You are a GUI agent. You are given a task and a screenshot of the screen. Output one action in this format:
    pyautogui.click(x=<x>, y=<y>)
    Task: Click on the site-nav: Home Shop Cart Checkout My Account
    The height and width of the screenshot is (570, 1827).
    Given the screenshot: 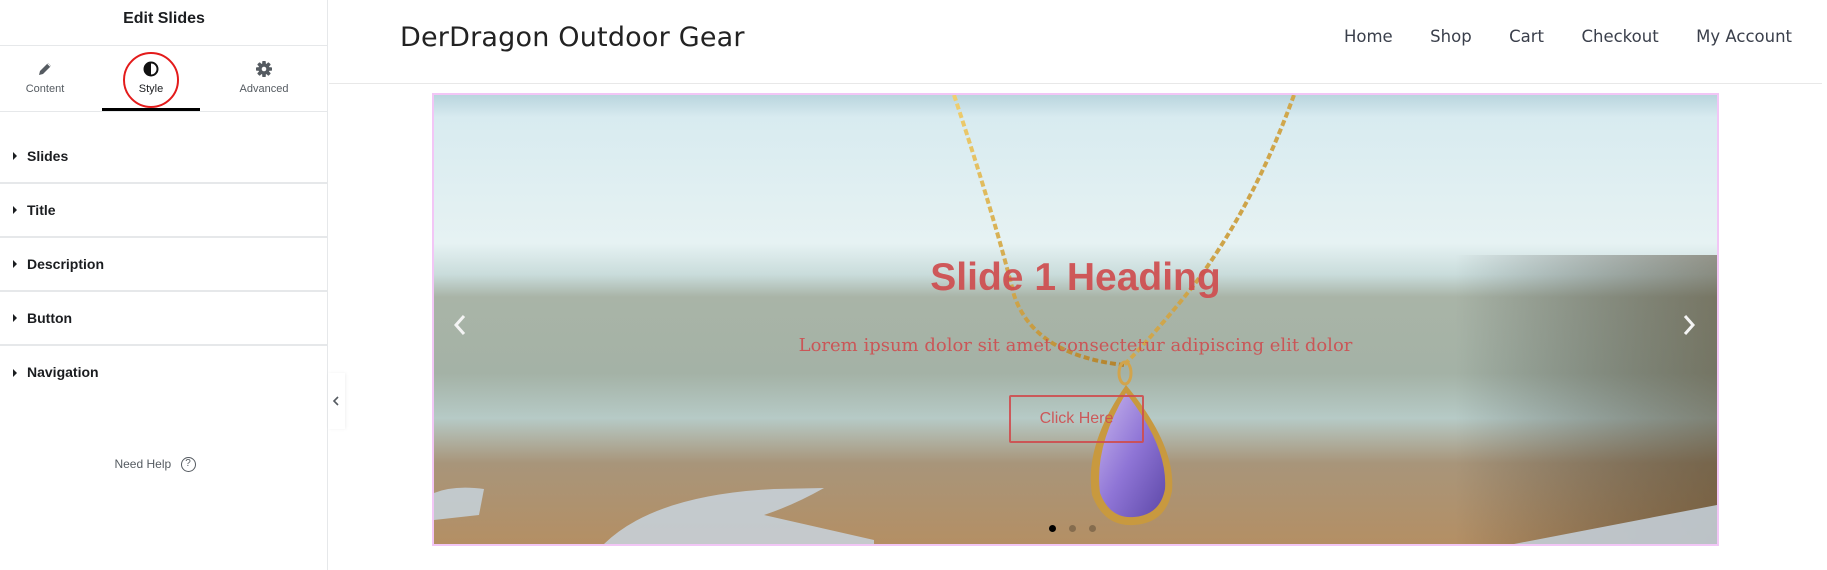 What is the action you would take?
    pyautogui.click(x=1551, y=37)
    